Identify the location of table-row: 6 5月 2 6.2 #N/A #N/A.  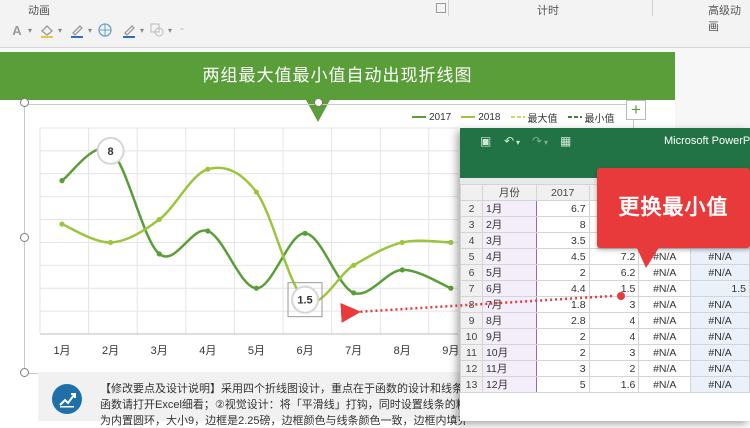
(605, 272).